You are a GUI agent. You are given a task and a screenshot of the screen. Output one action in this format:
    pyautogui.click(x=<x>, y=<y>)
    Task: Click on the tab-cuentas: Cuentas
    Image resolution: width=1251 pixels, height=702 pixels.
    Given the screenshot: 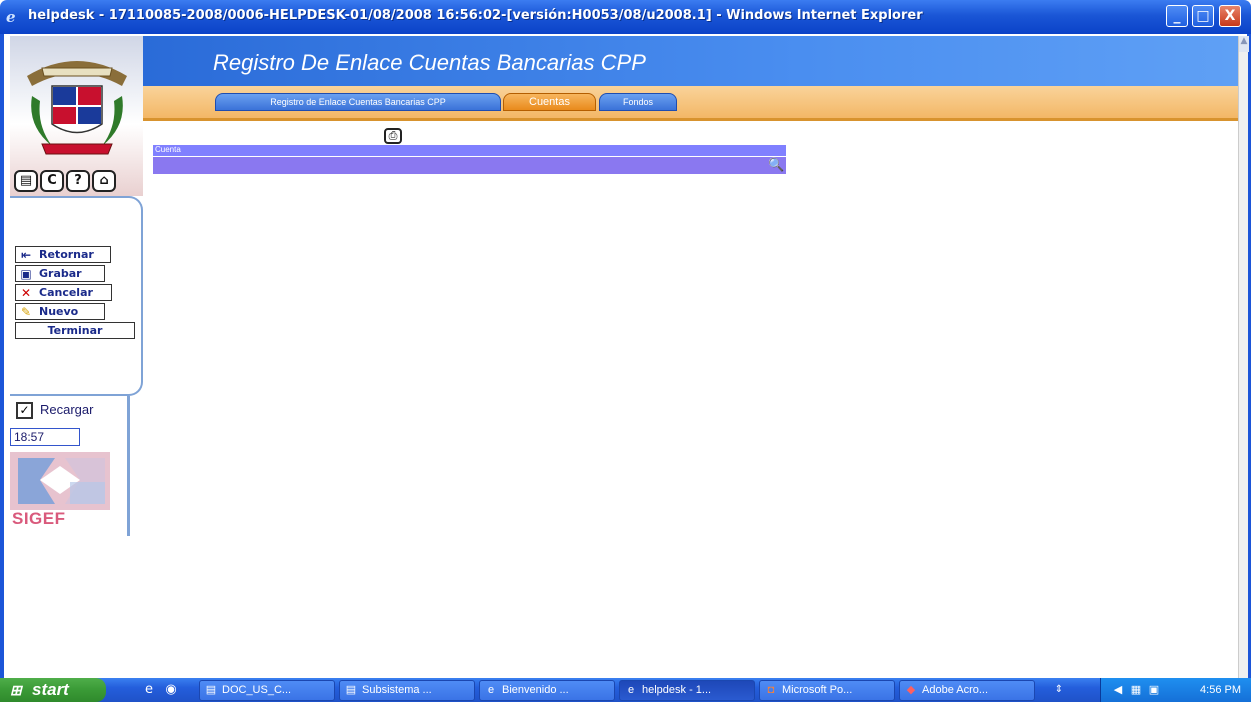 What is the action you would take?
    pyautogui.click(x=549, y=102)
    